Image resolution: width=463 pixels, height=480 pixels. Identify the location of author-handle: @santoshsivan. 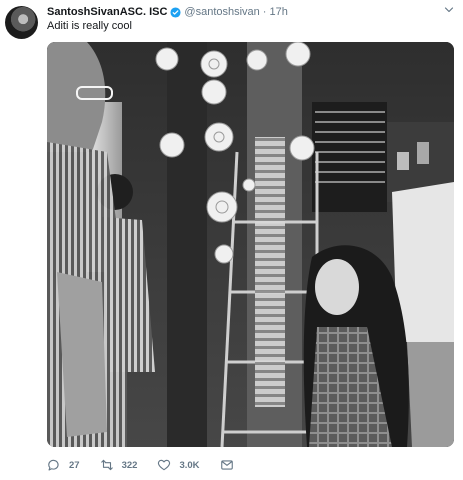
(221, 12).